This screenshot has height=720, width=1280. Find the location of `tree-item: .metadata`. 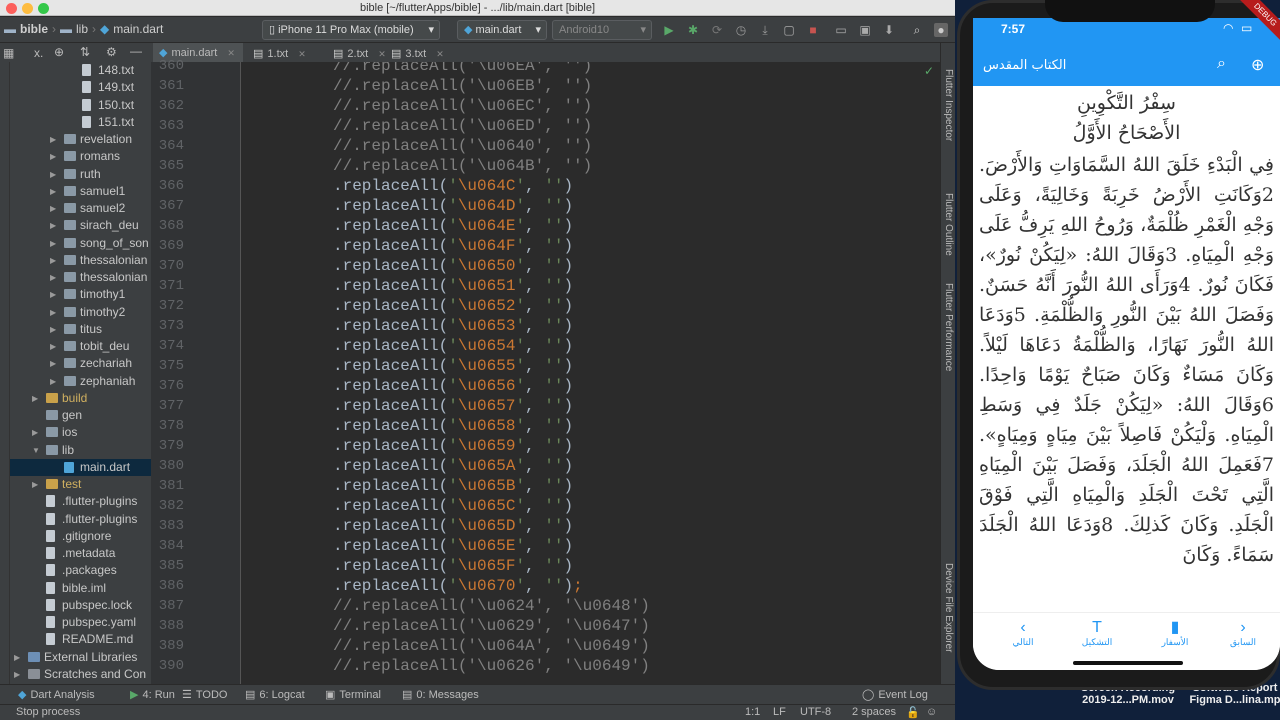

tree-item: .metadata is located at coordinates (80, 553).